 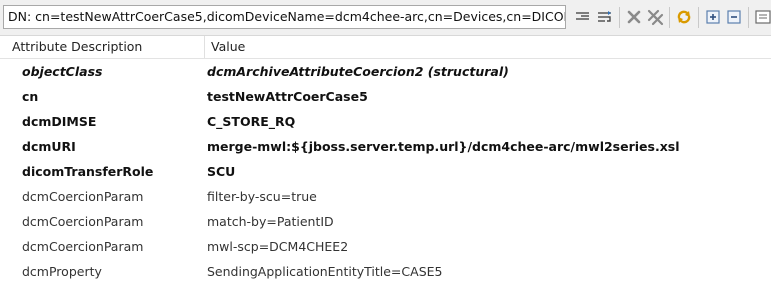 What do you see at coordinates (385, 96) in the screenshot?
I see `table-row: cn testNewAttrCoerCase5` at bounding box center [385, 96].